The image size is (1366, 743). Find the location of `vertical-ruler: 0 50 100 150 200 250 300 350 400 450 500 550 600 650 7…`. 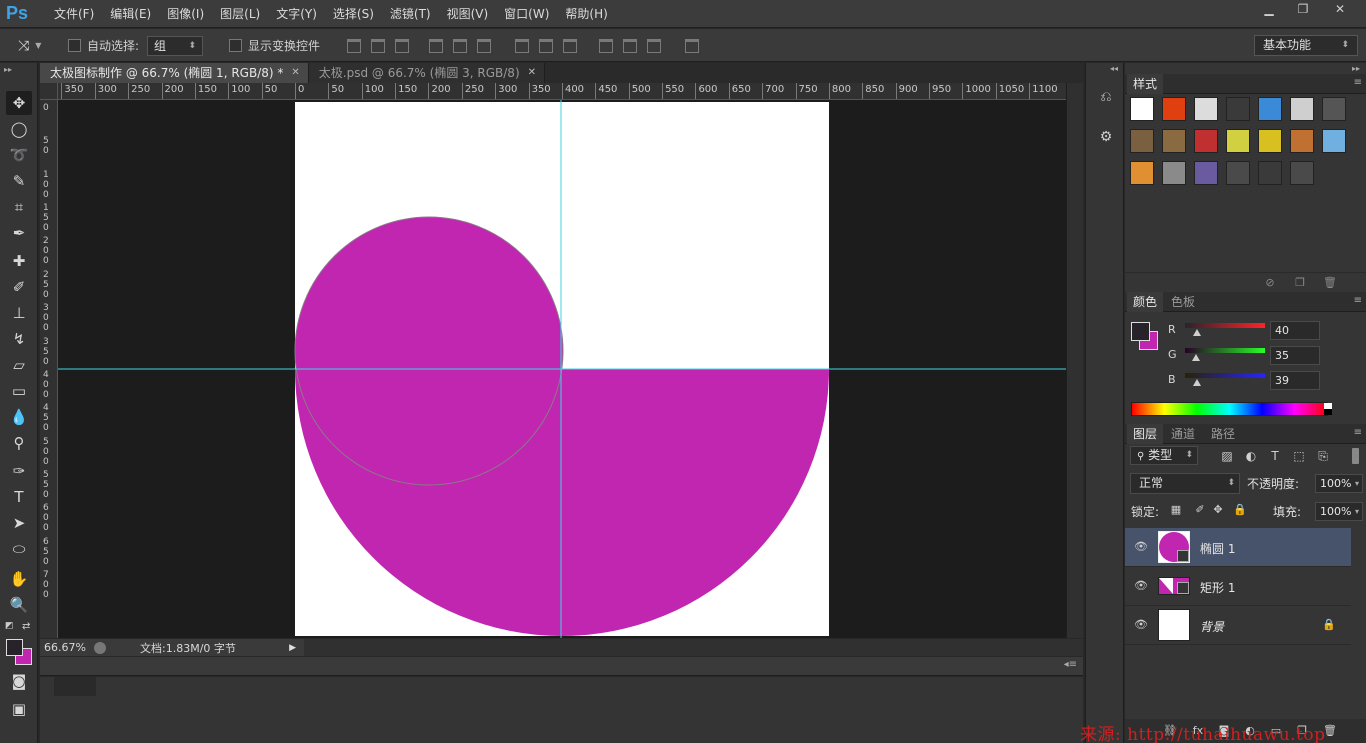

vertical-ruler: 0 50 100 150 200 250 300 350 400 450 500 550 600 650 7… is located at coordinates (49, 369).